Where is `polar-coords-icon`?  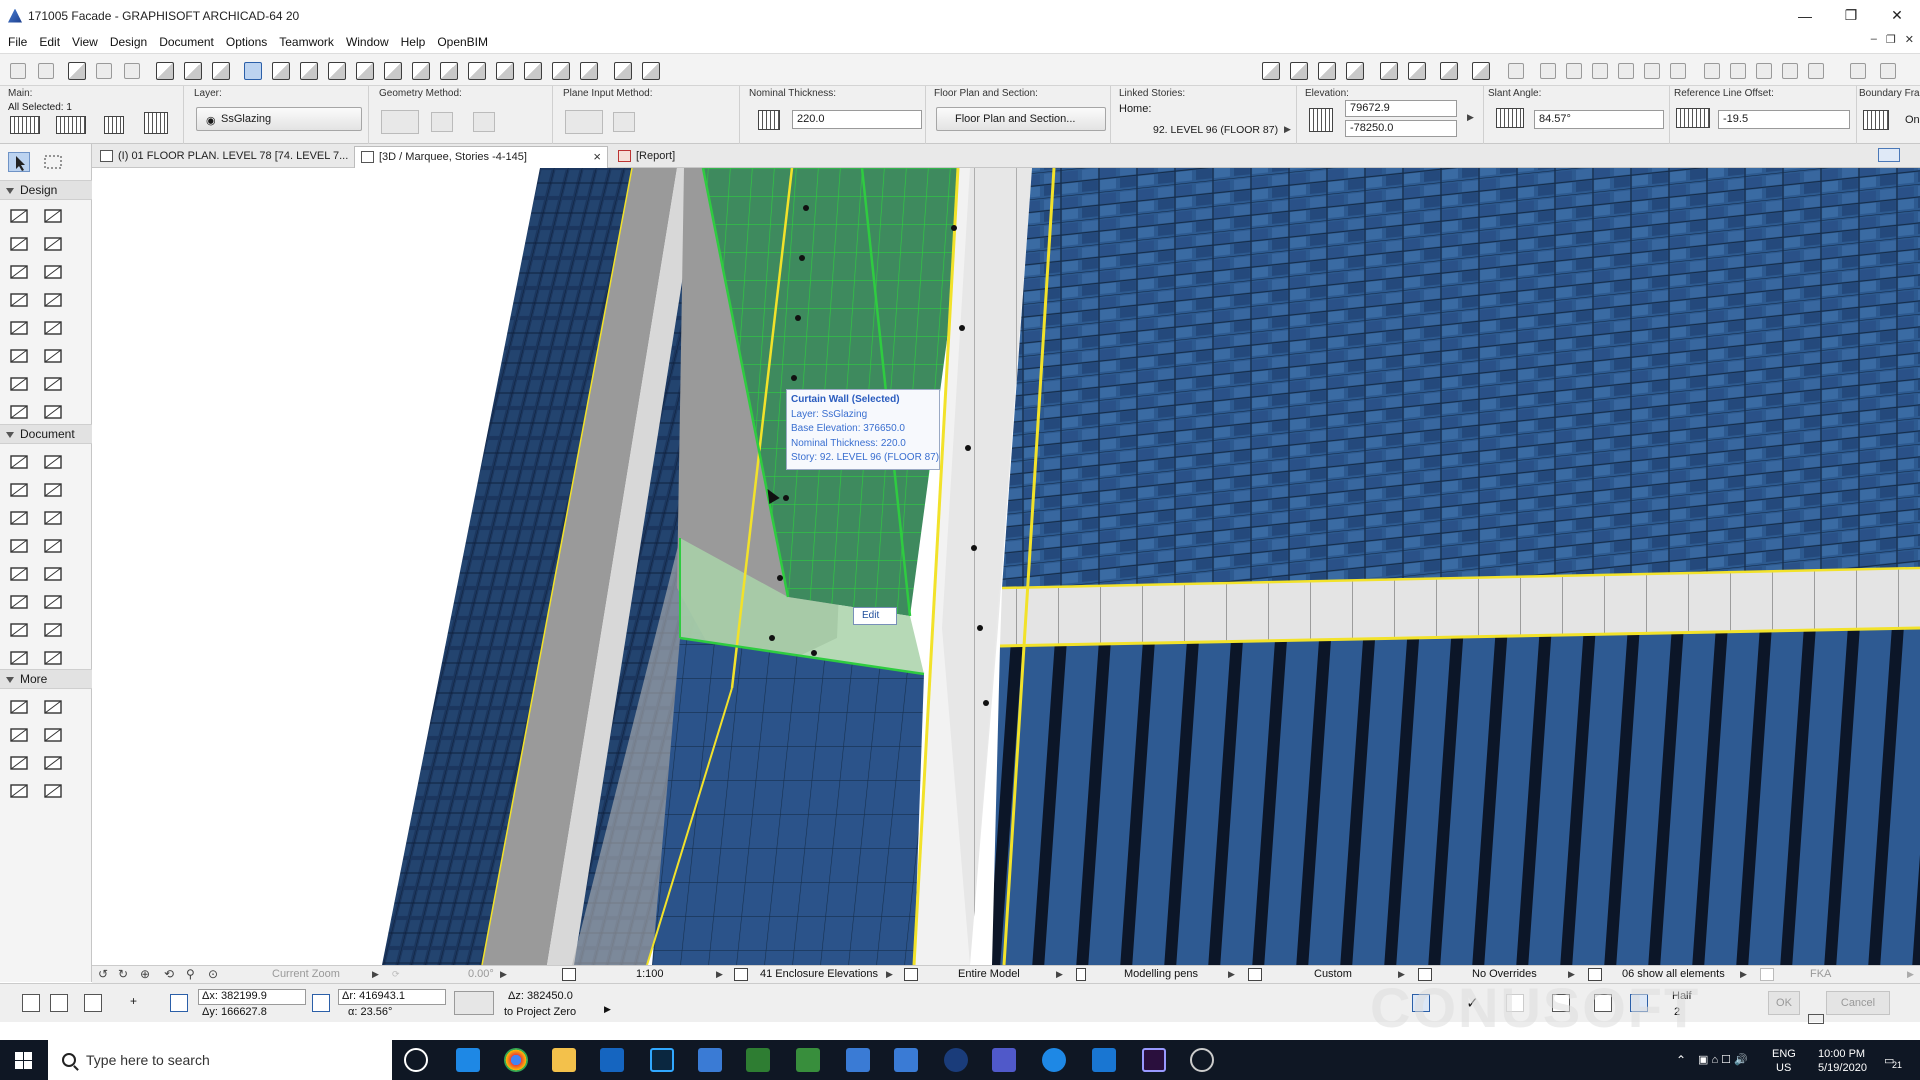 polar-coords-icon is located at coordinates (321, 1003).